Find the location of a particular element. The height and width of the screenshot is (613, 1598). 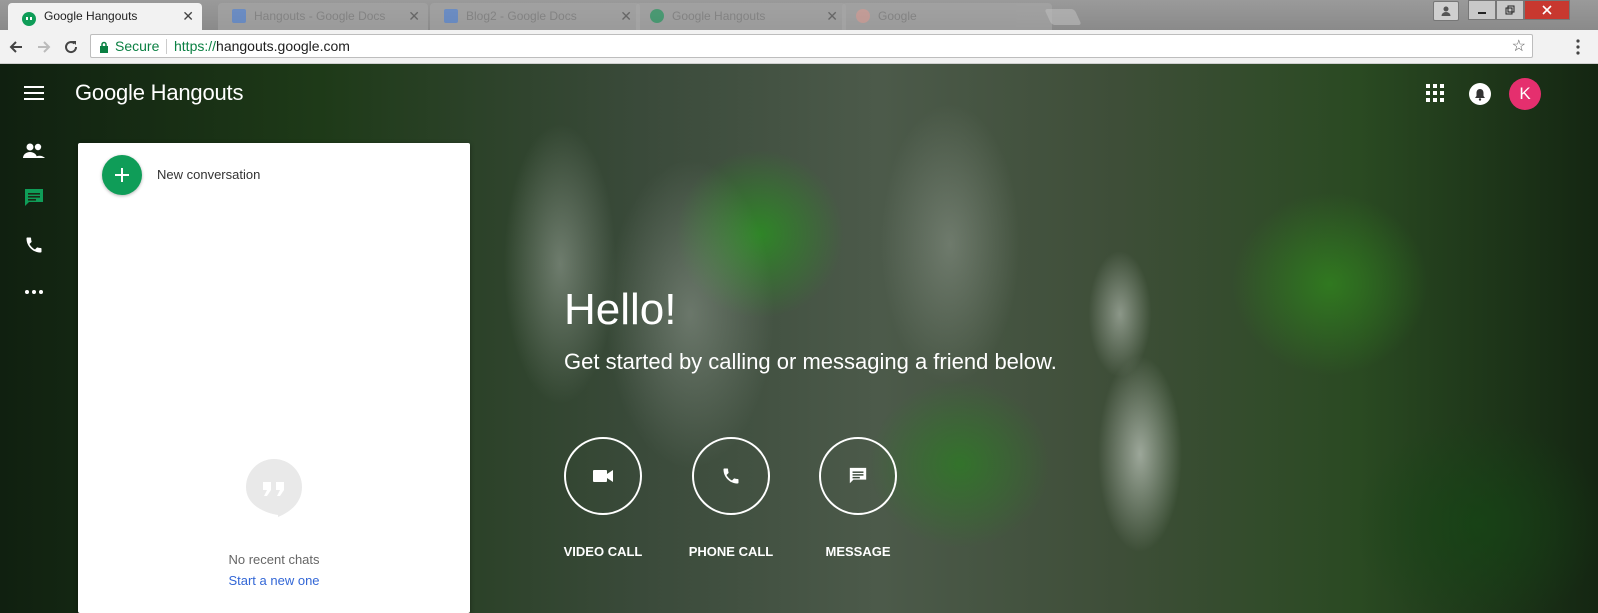

secure-label: Secure is located at coordinates (137, 46).